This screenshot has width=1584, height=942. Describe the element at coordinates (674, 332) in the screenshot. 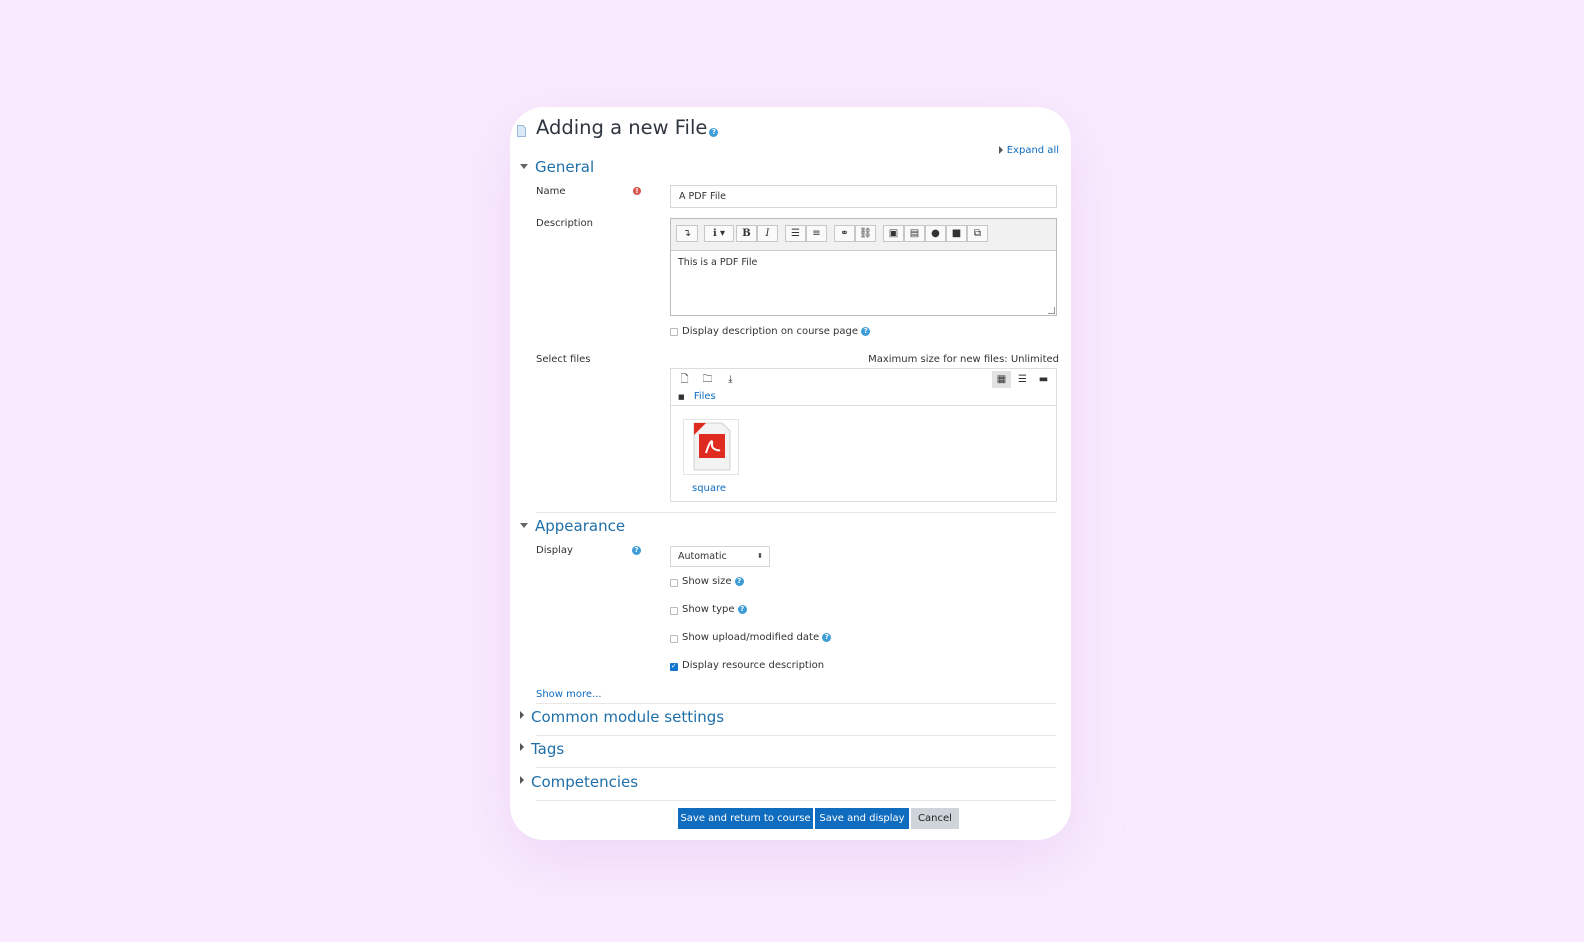

I see `display-description-checkbox` at that location.